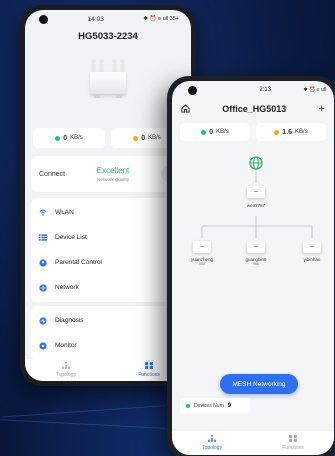  What do you see at coordinates (69, 320) in the screenshot?
I see `menu-item-label: Diagnosis` at bounding box center [69, 320].